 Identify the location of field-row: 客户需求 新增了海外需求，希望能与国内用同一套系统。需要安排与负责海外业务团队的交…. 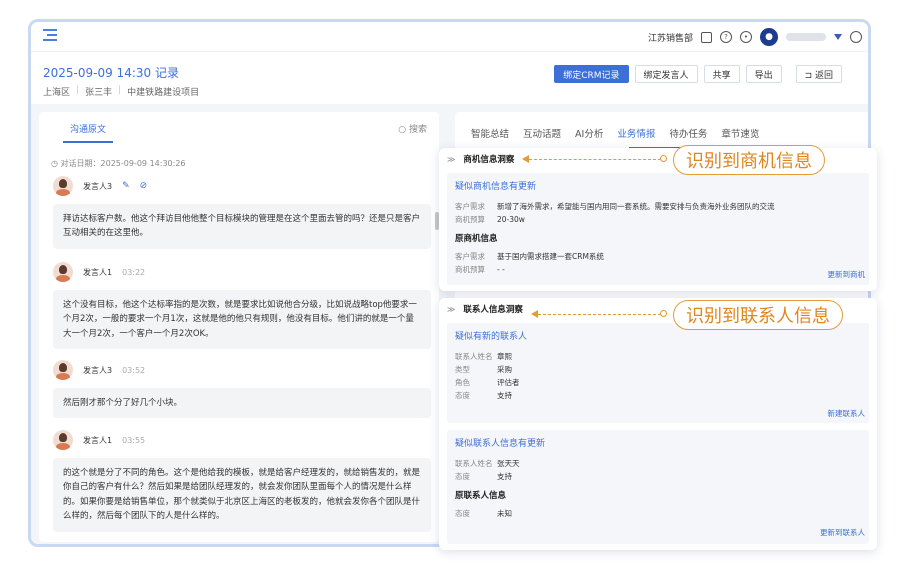
(615, 206).